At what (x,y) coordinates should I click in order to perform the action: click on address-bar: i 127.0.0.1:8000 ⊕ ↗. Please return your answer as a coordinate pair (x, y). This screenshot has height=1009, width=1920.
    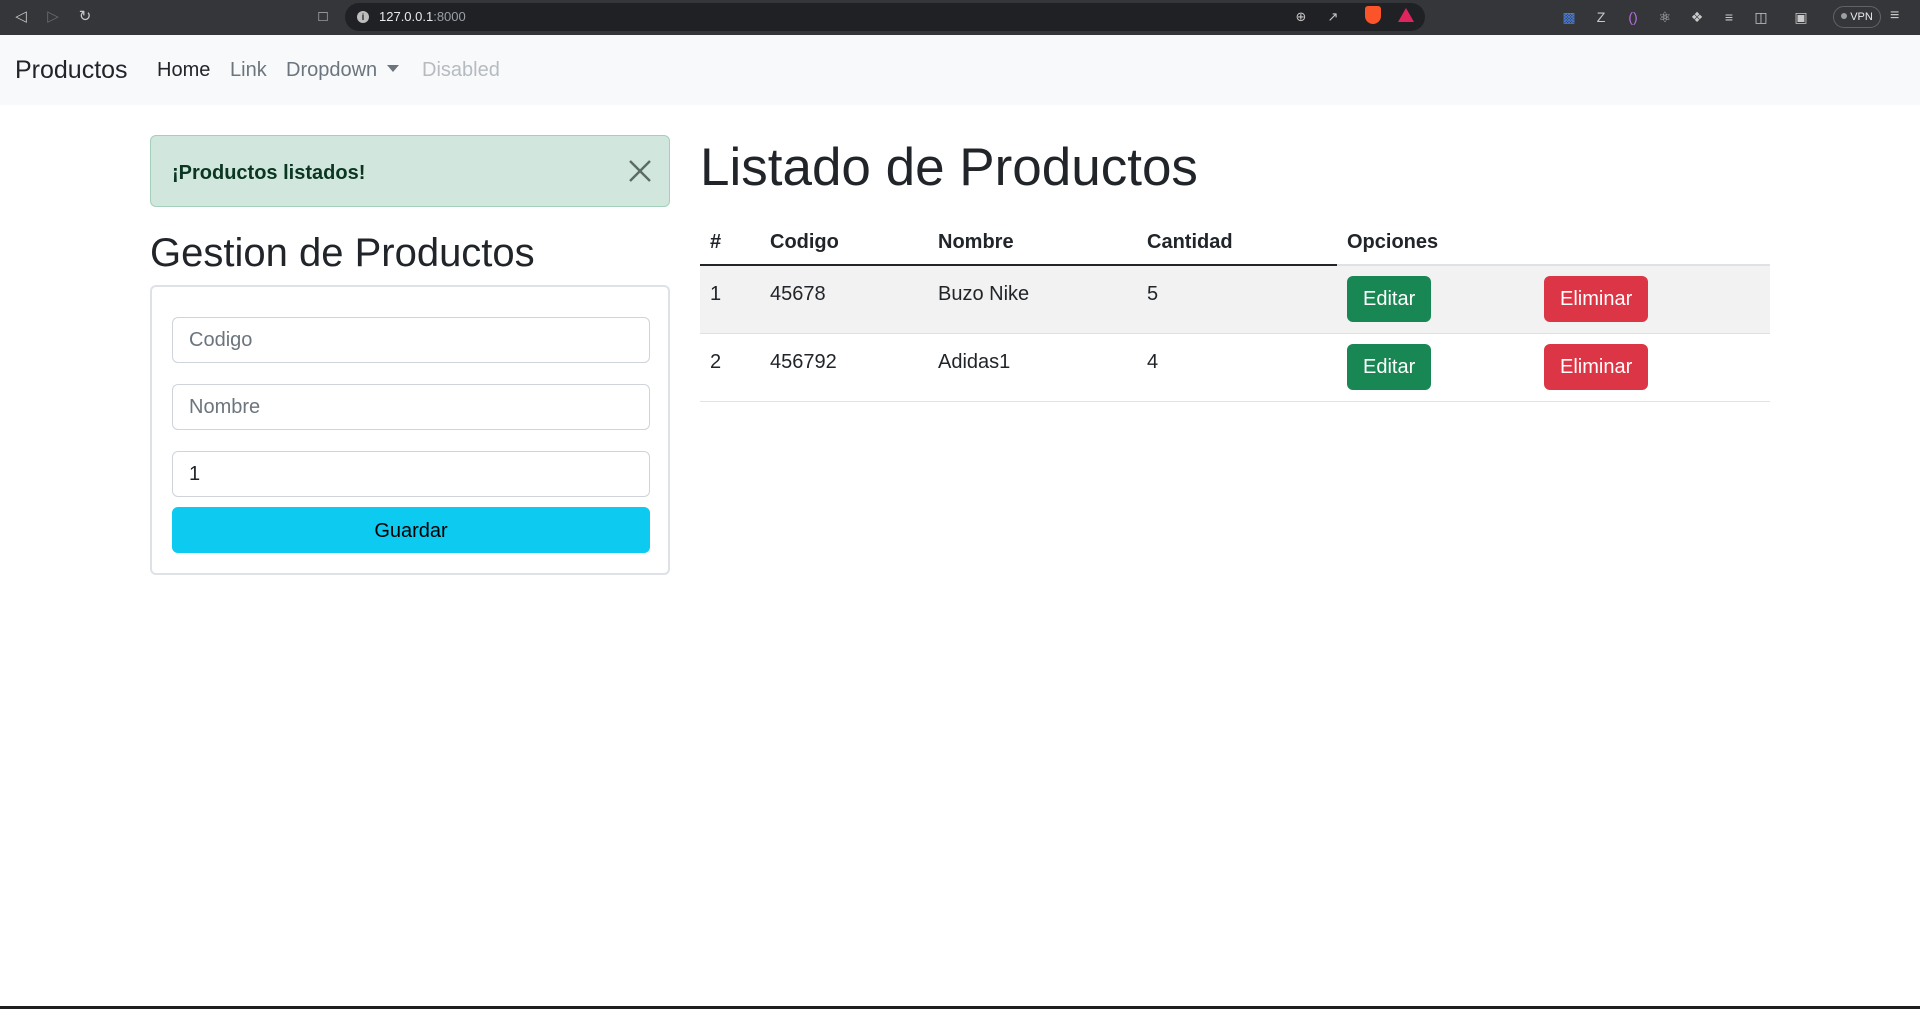
    Looking at the image, I should click on (885, 17).